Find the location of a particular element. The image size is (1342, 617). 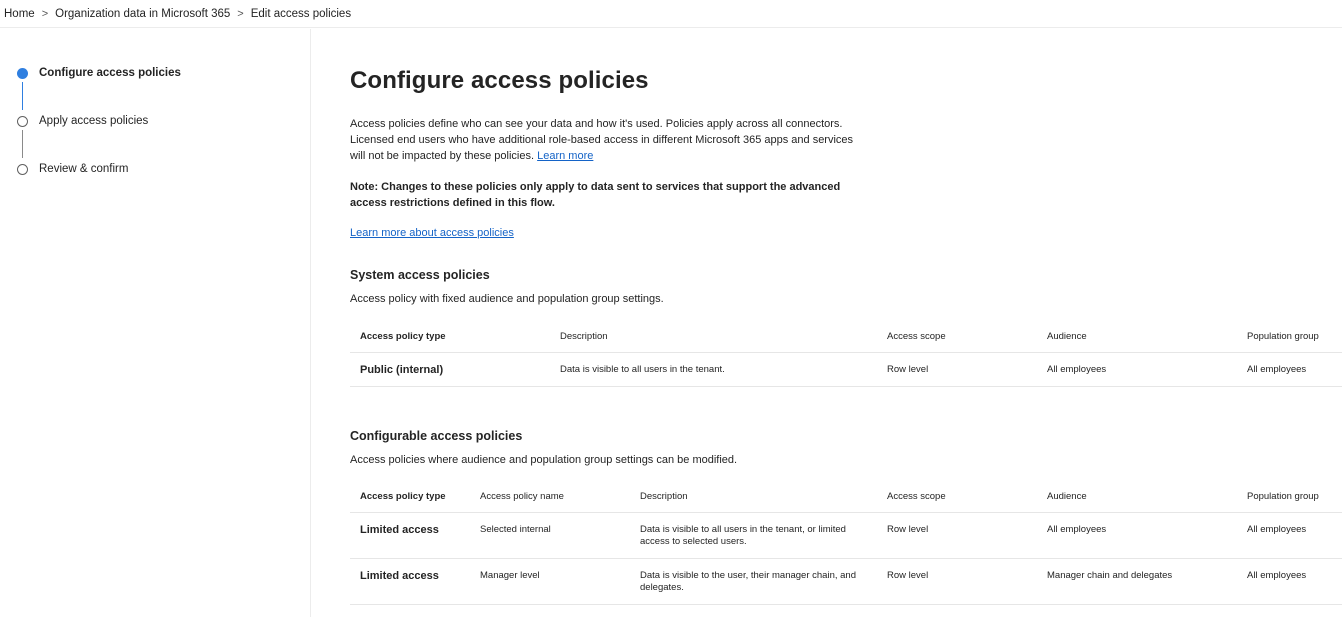

learn-more-link: Learn more is located at coordinates (565, 156).